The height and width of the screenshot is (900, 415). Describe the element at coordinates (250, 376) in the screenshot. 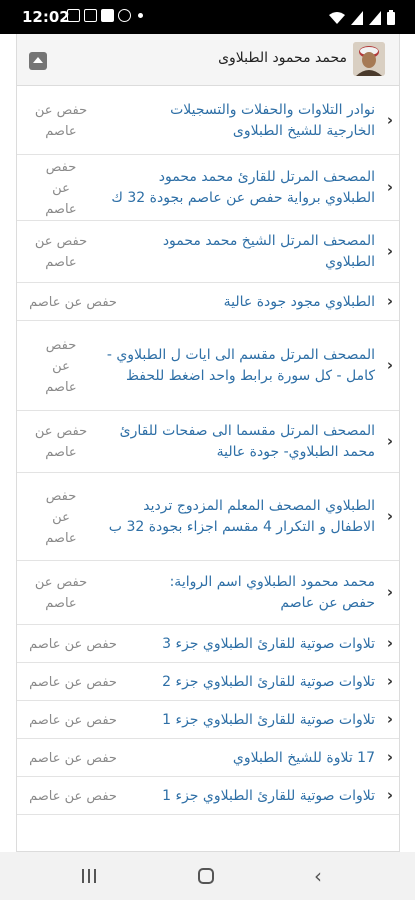

I see `recitation-title-line: كامل - كل سورة برابط واحد اضغط للحفظ` at that location.